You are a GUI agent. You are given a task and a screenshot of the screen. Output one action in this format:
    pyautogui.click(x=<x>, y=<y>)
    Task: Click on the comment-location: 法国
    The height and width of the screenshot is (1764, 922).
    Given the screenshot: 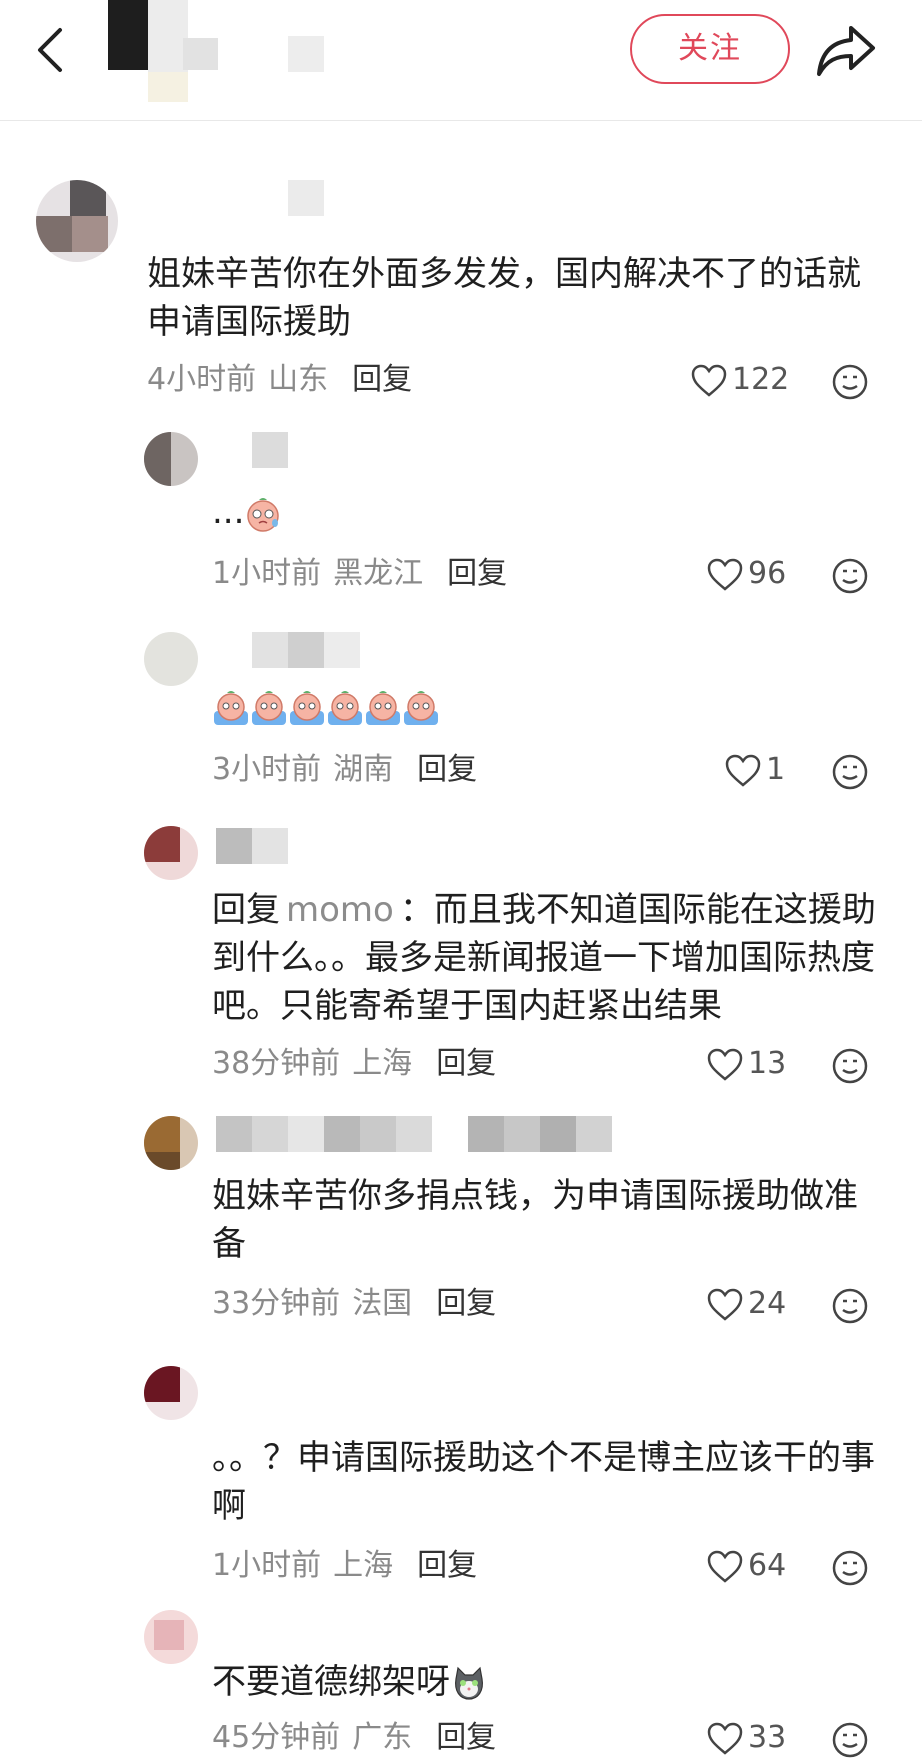 What is the action you would take?
    pyautogui.click(x=382, y=1303)
    